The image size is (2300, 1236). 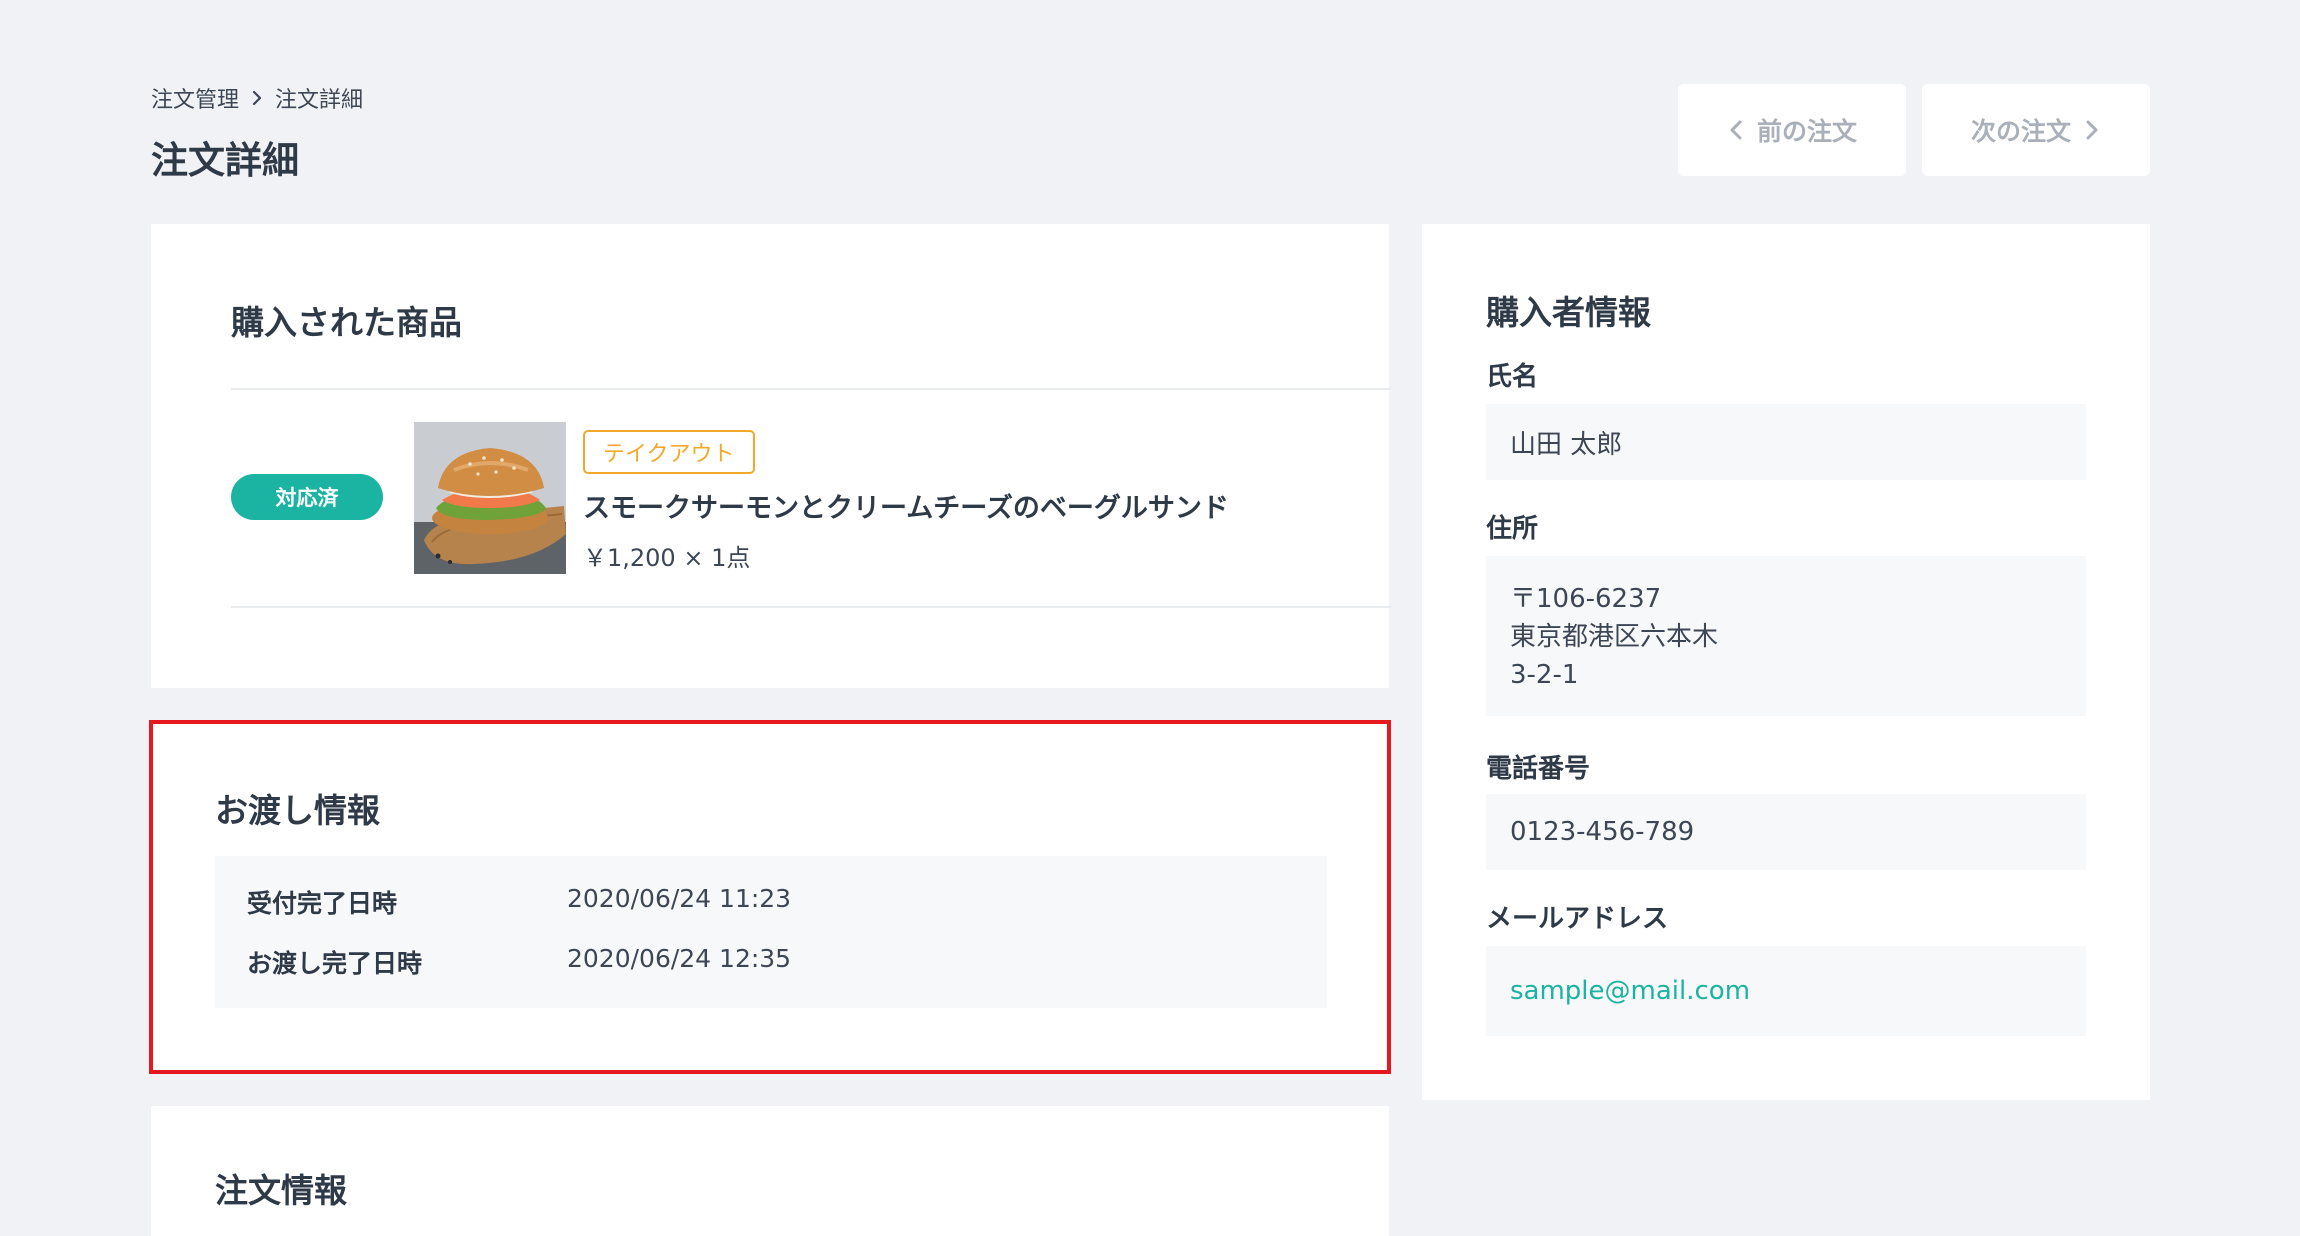 I want to click on buyer-email-box: sample@mail.com, so click(x=1786, y=991).